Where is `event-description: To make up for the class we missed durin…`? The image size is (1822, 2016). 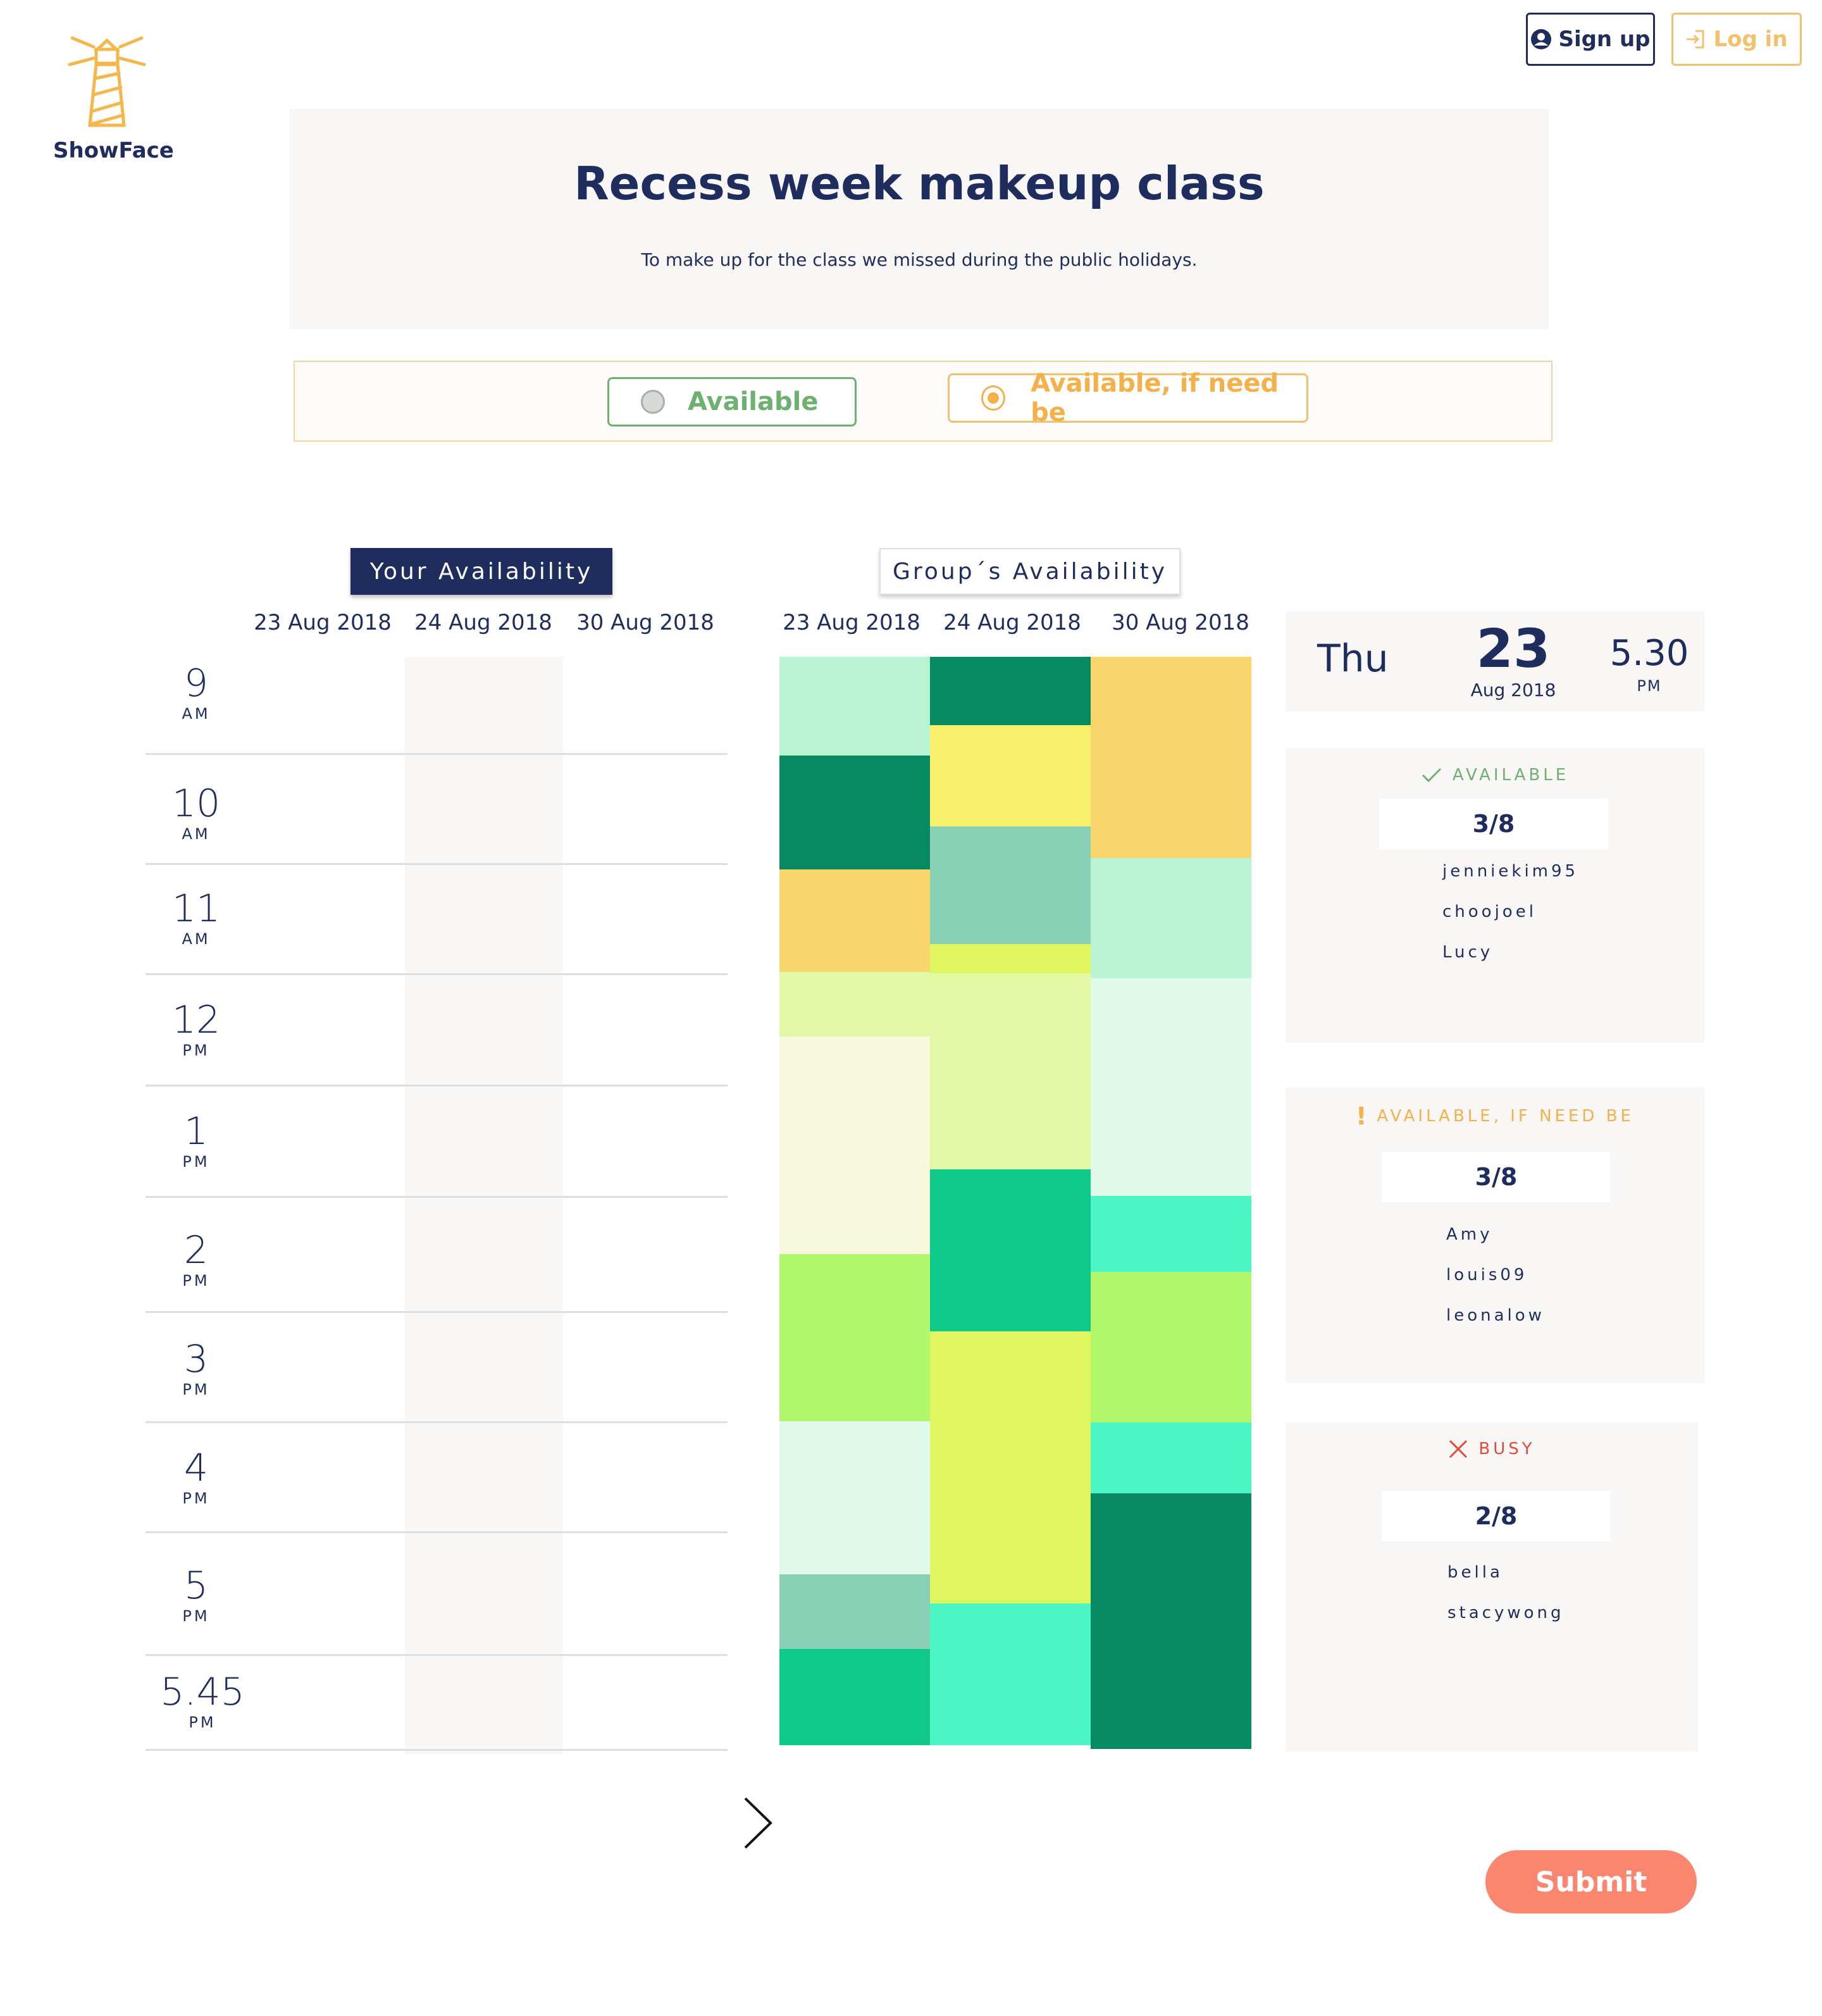 event-description: To make up for the class we missed durin… is located at coordinates (919, 259).